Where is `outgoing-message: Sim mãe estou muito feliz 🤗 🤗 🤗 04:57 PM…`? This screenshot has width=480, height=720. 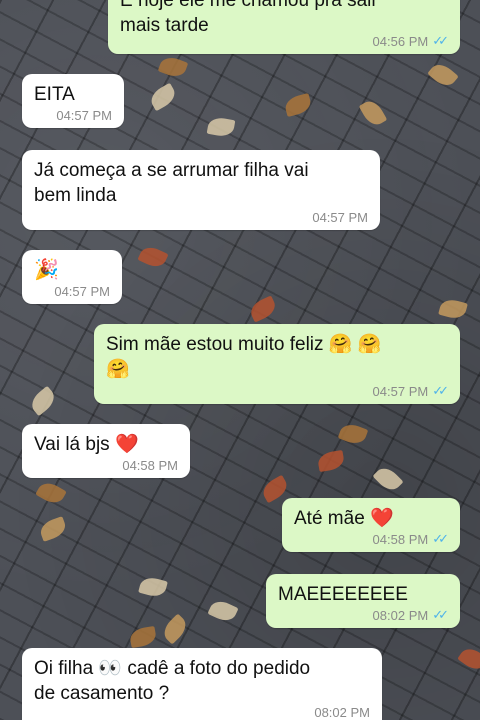
outgoing-message: Sim mãe estou muito feliz 🤗 🤗 🤗 04:57 PM… is located at coordinates (277, 364).